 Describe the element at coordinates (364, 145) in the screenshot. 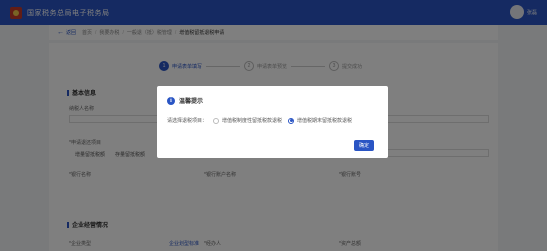

I see `confirm-button: 确定` at that location.